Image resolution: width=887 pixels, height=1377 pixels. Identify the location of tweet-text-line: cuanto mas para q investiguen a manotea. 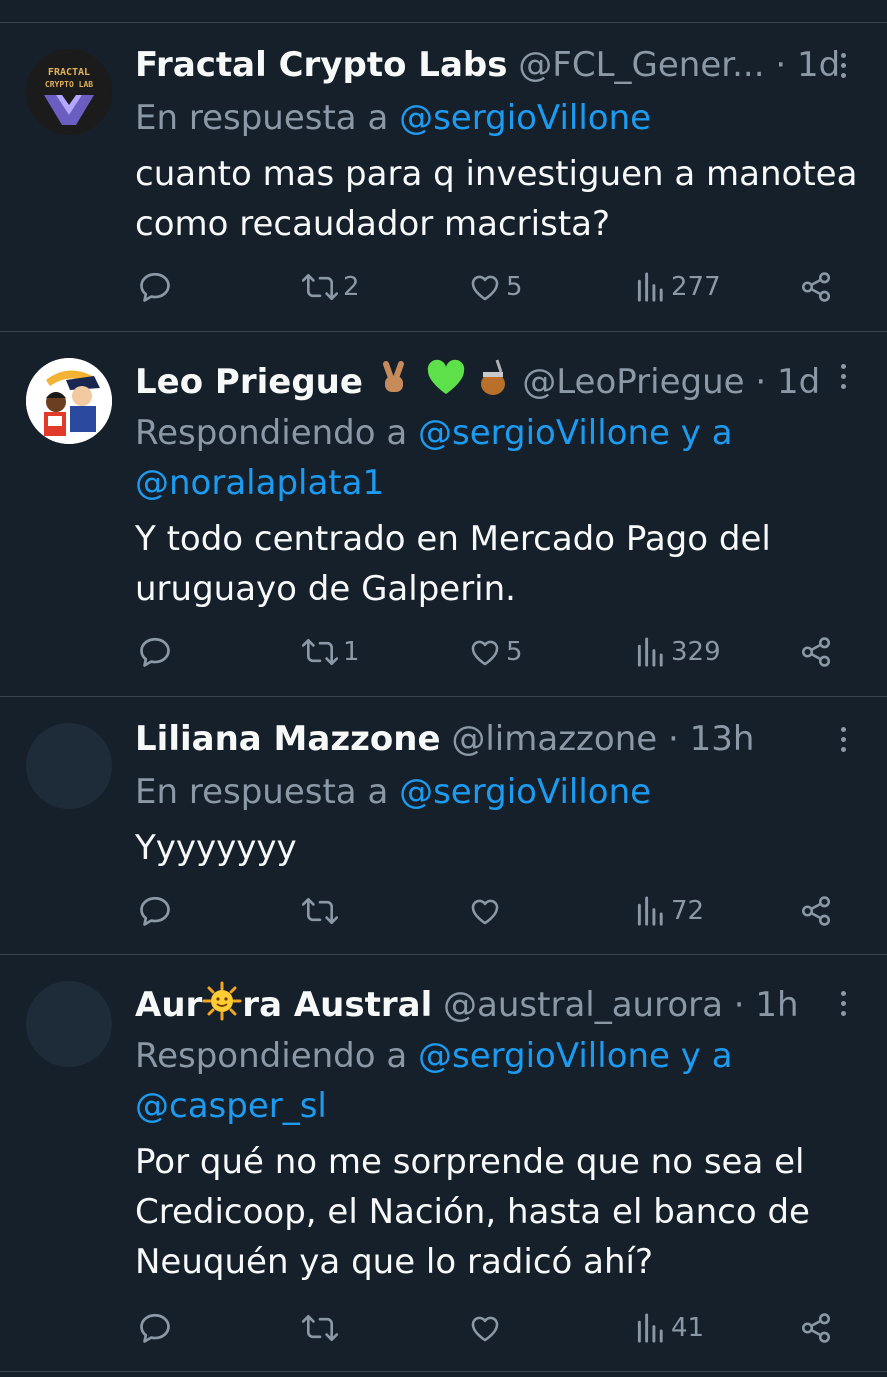
(496, 174).